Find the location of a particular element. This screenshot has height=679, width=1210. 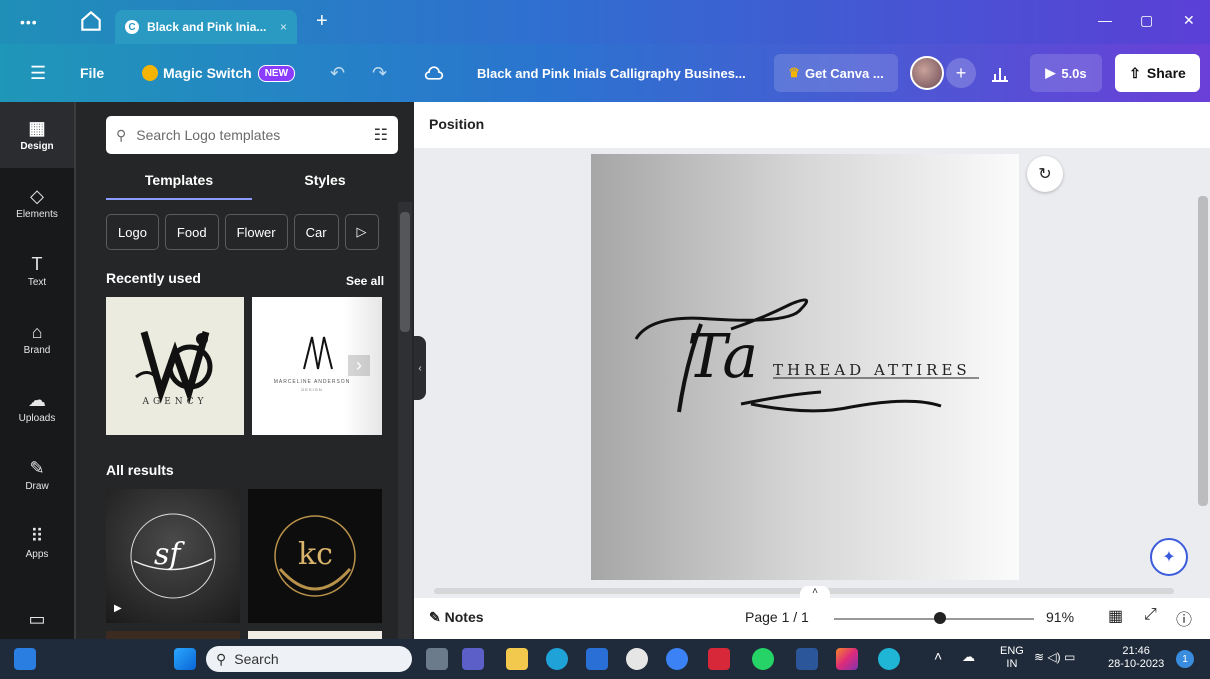

template-thumb-sf: sf ▶ is located at coordinates (173, 556).